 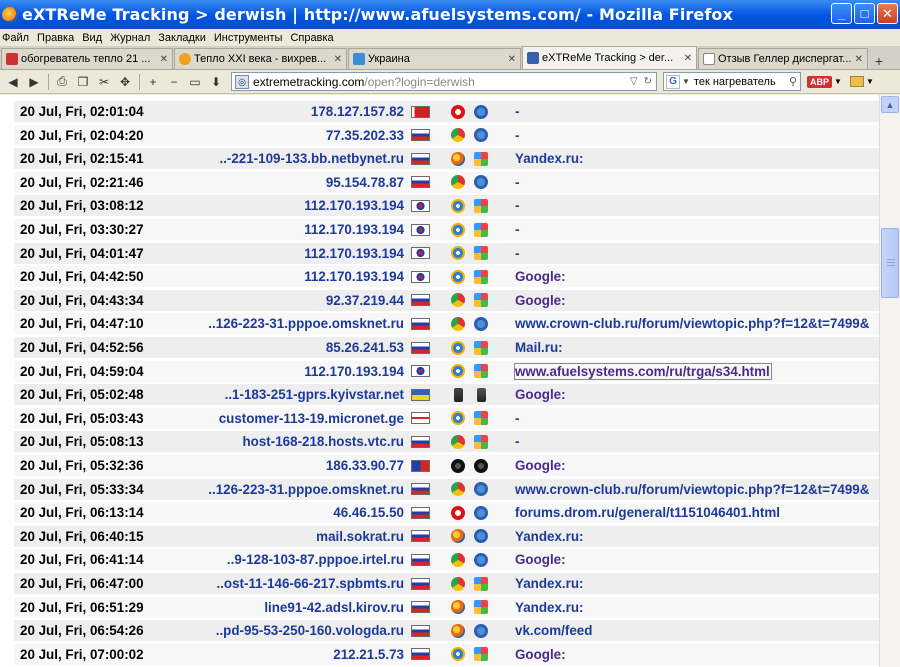 What do you see at coordinates (182, 38) in the screenshot?
I see `menu-bookmarks: Закладки` at bounding box center [182, 38].